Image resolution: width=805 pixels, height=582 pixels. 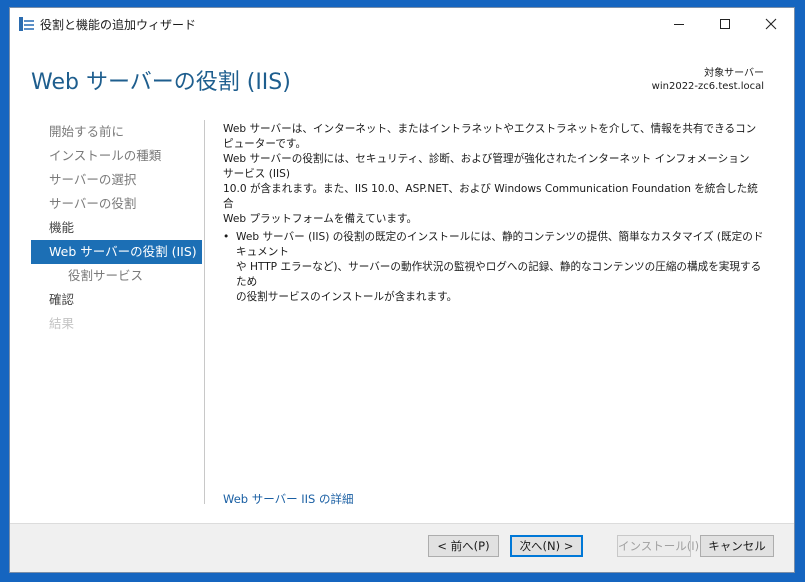 What do you see at coordinates (204, 312) in the screenshot?
I see `nav-divider` at bounding box center [204, 312].